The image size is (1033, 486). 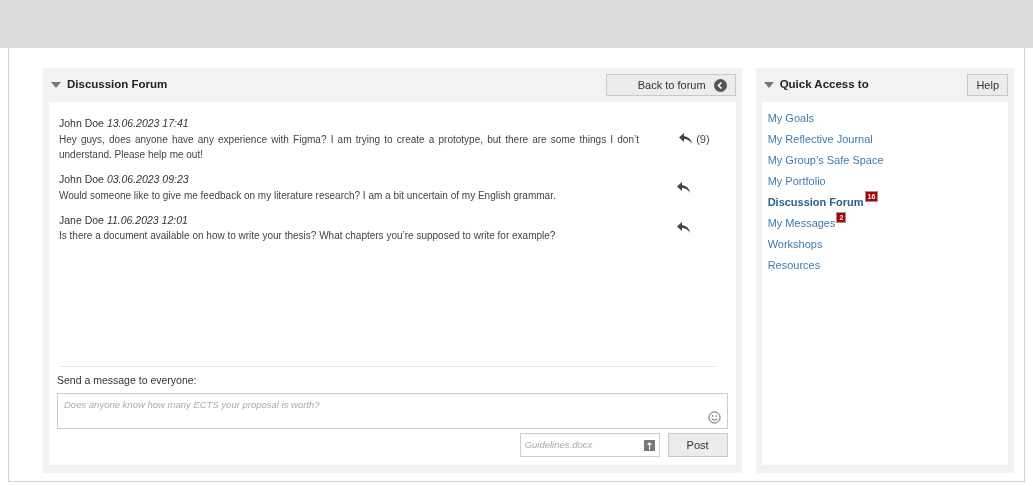 What do you see at coordinates (308, 195) in the screenshot?
I see `post-text: Would someone like to give me feedback on my literature research? I am a bit uncertain of my English grammar.` at bounding box center [308, 195].